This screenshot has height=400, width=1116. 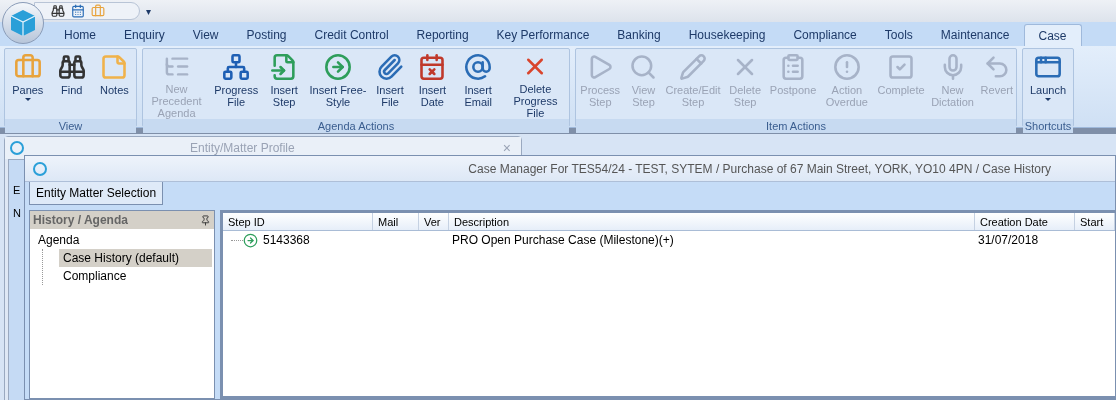 I want to click on ribbon-tab: Maintenance, so click(x=975, y=35).